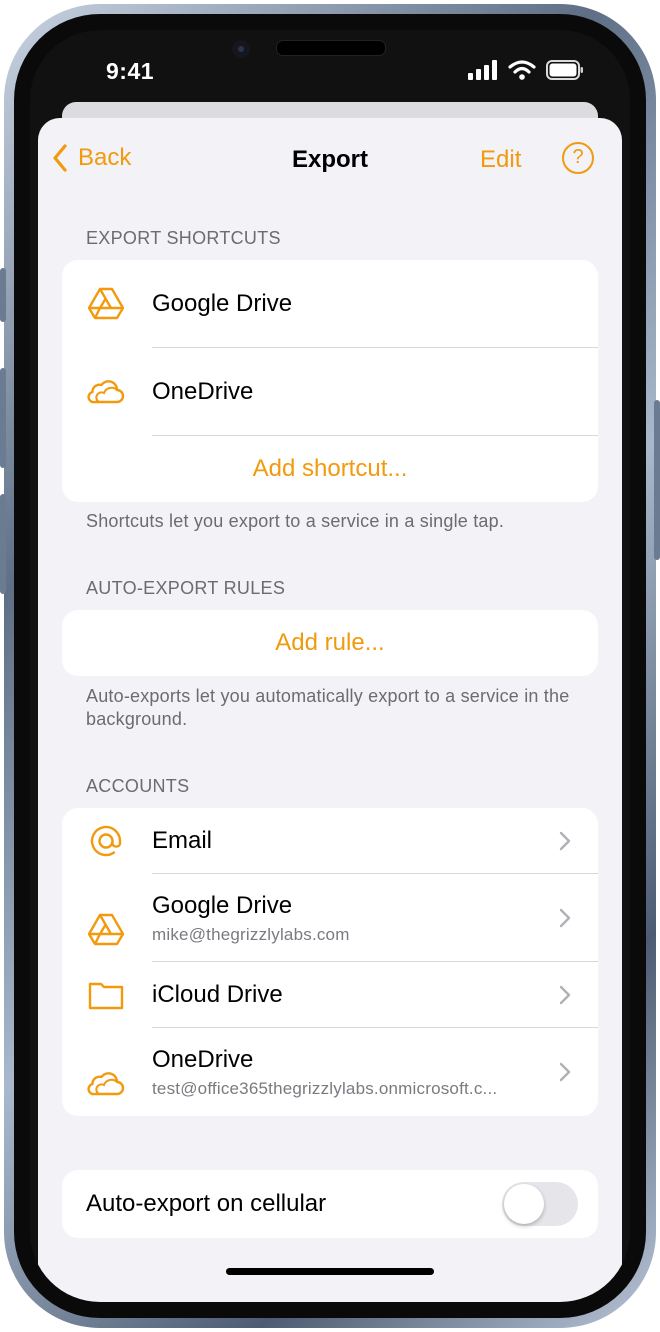 The height and width of the screenshot is (1332, 660). I want to click on volume-up-button, so click(3, 418).